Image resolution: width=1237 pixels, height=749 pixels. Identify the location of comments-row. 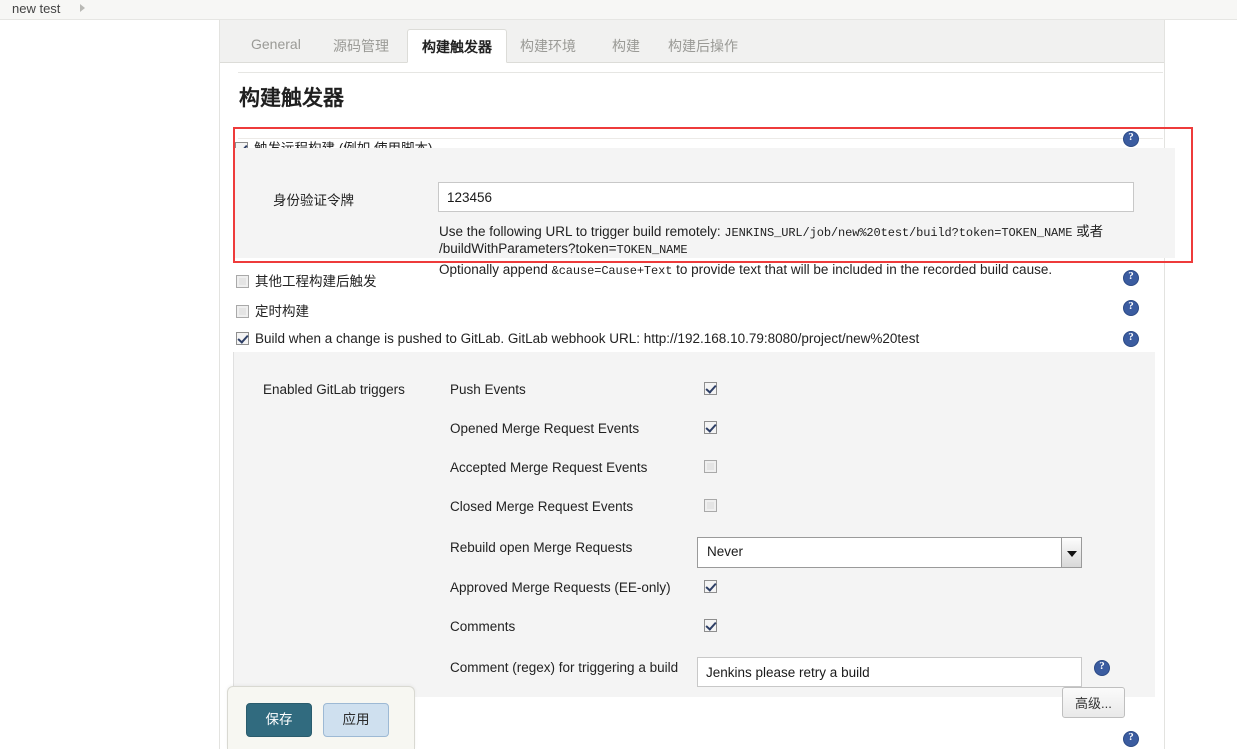
(713, 625).